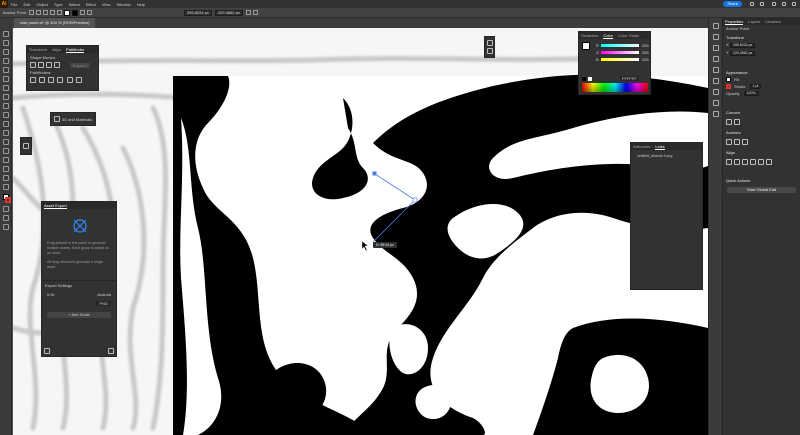  I want to click on align-right-icon, so click(745, 162).